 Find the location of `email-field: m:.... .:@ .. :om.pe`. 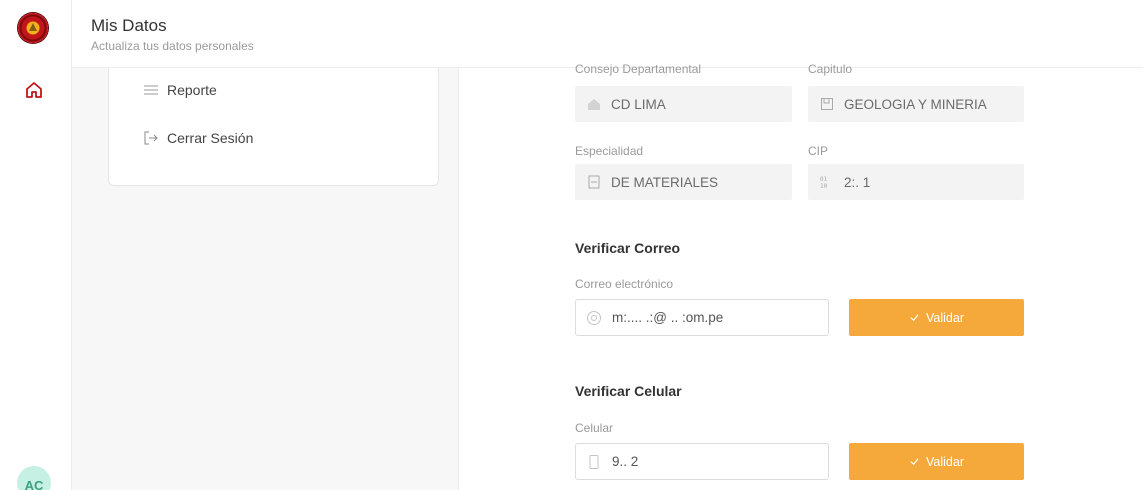

email-field: m:.... .:@ .. :om.pe is located at coordinates (702, 317).